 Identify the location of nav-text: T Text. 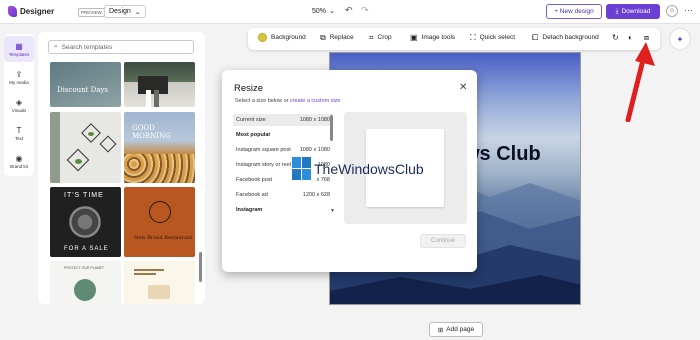
(19, 133).